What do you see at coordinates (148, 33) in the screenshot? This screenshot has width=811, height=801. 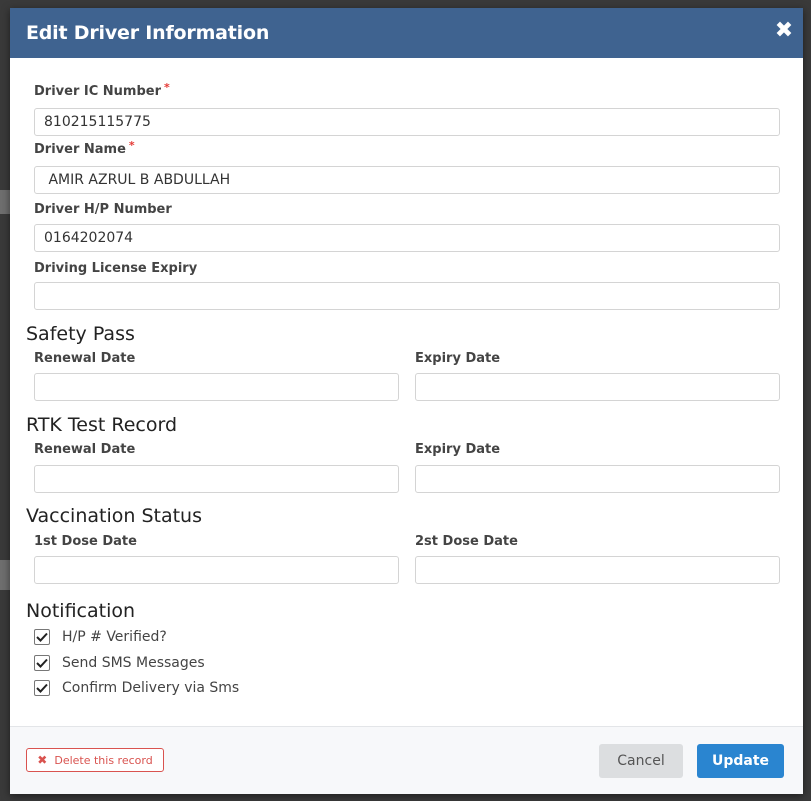 I see `modal-title: Edit Driver Information` at bounding box center [148, 33].